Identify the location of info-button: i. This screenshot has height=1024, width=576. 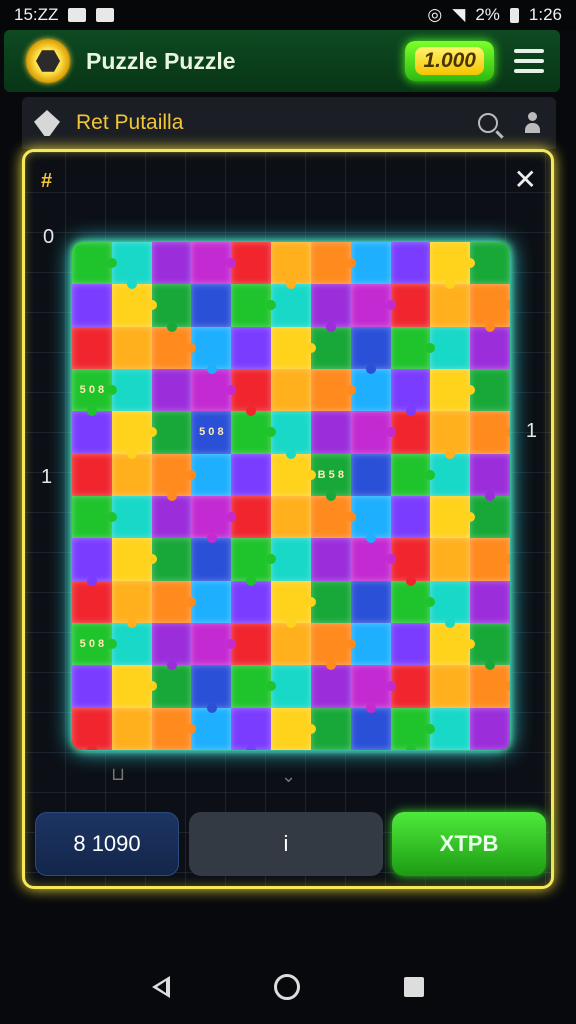
(286, 844).